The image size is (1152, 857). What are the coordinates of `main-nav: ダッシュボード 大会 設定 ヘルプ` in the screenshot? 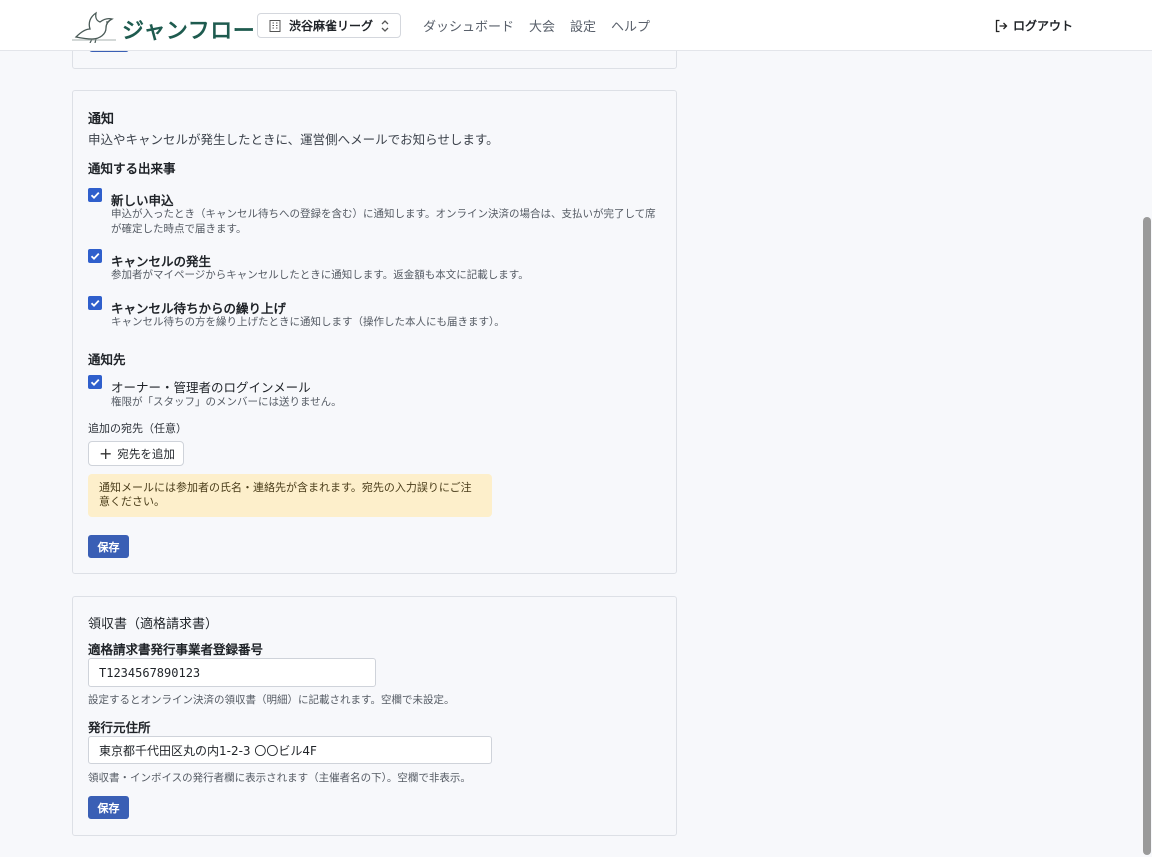 It's located at (544, 25).